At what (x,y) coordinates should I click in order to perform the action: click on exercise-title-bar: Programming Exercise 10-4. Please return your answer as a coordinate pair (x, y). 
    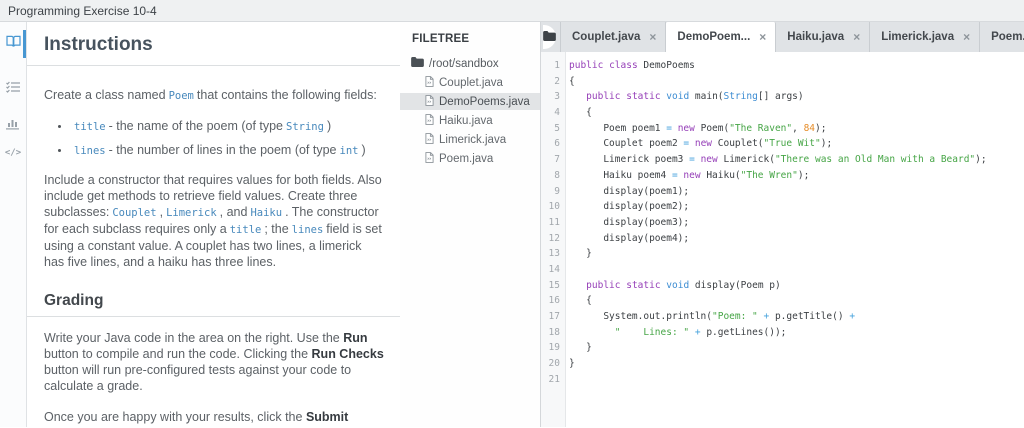
    Looking at the image, I should click on (512, 11).